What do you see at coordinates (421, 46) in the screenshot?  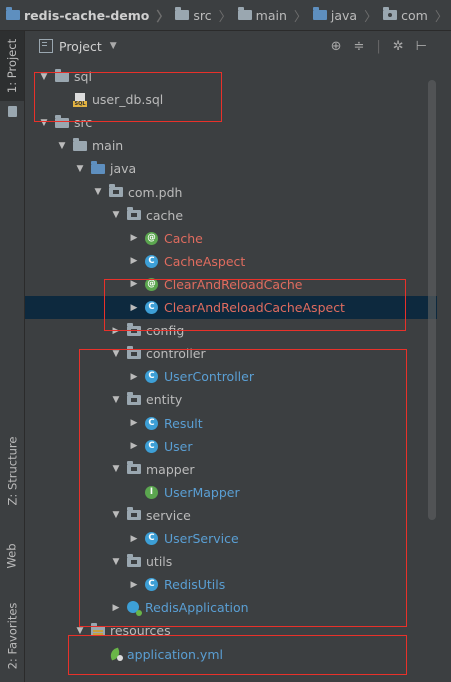 I see `hide-panel-icon: ⊢` at bounding box center [421, 46].